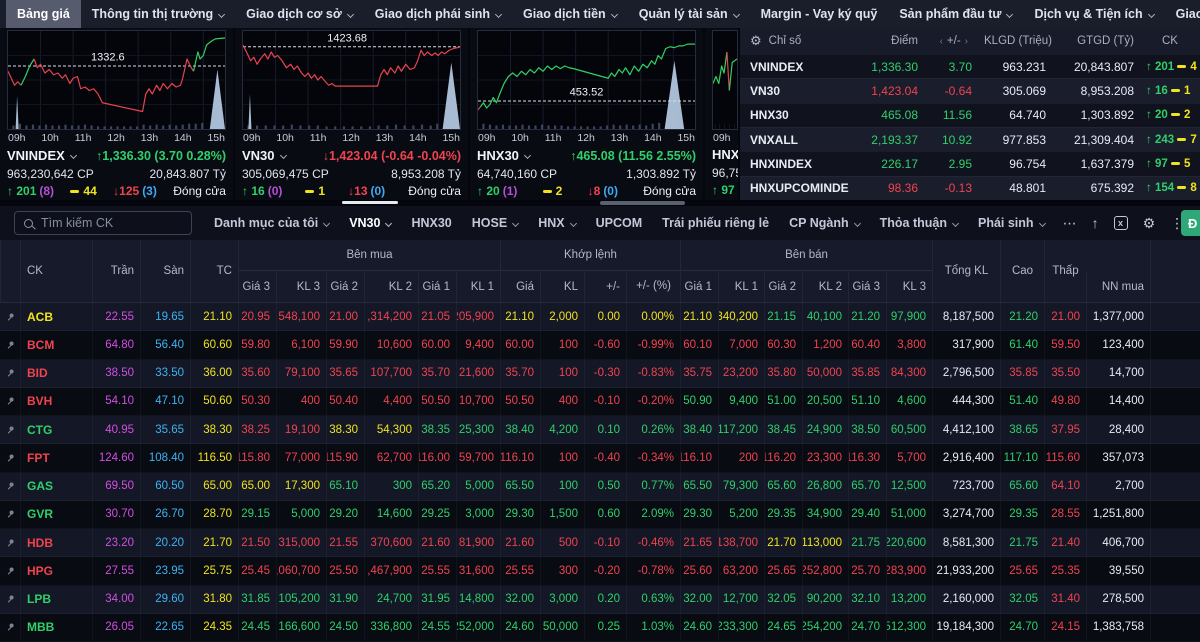  I want to click on col-chg: ‹+/-›, so click(951, 41).